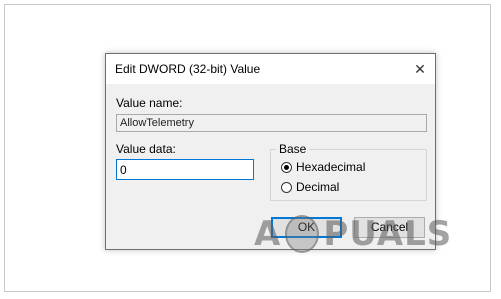  What do you see at coordinates (146, 149) in the screenshot?
I see `value-data-label: Value data:` at bounding box center [146, 149].